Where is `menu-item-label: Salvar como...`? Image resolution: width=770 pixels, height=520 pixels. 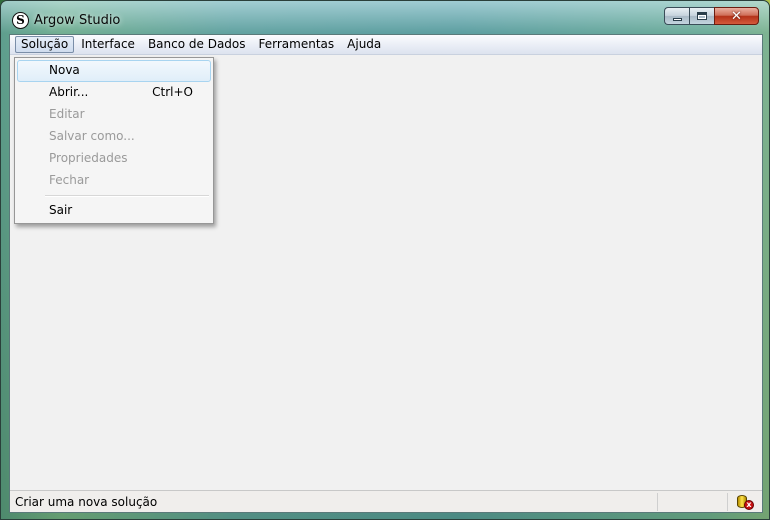
menu-item-label: Salvar como... is located at coordinates (92, 136).